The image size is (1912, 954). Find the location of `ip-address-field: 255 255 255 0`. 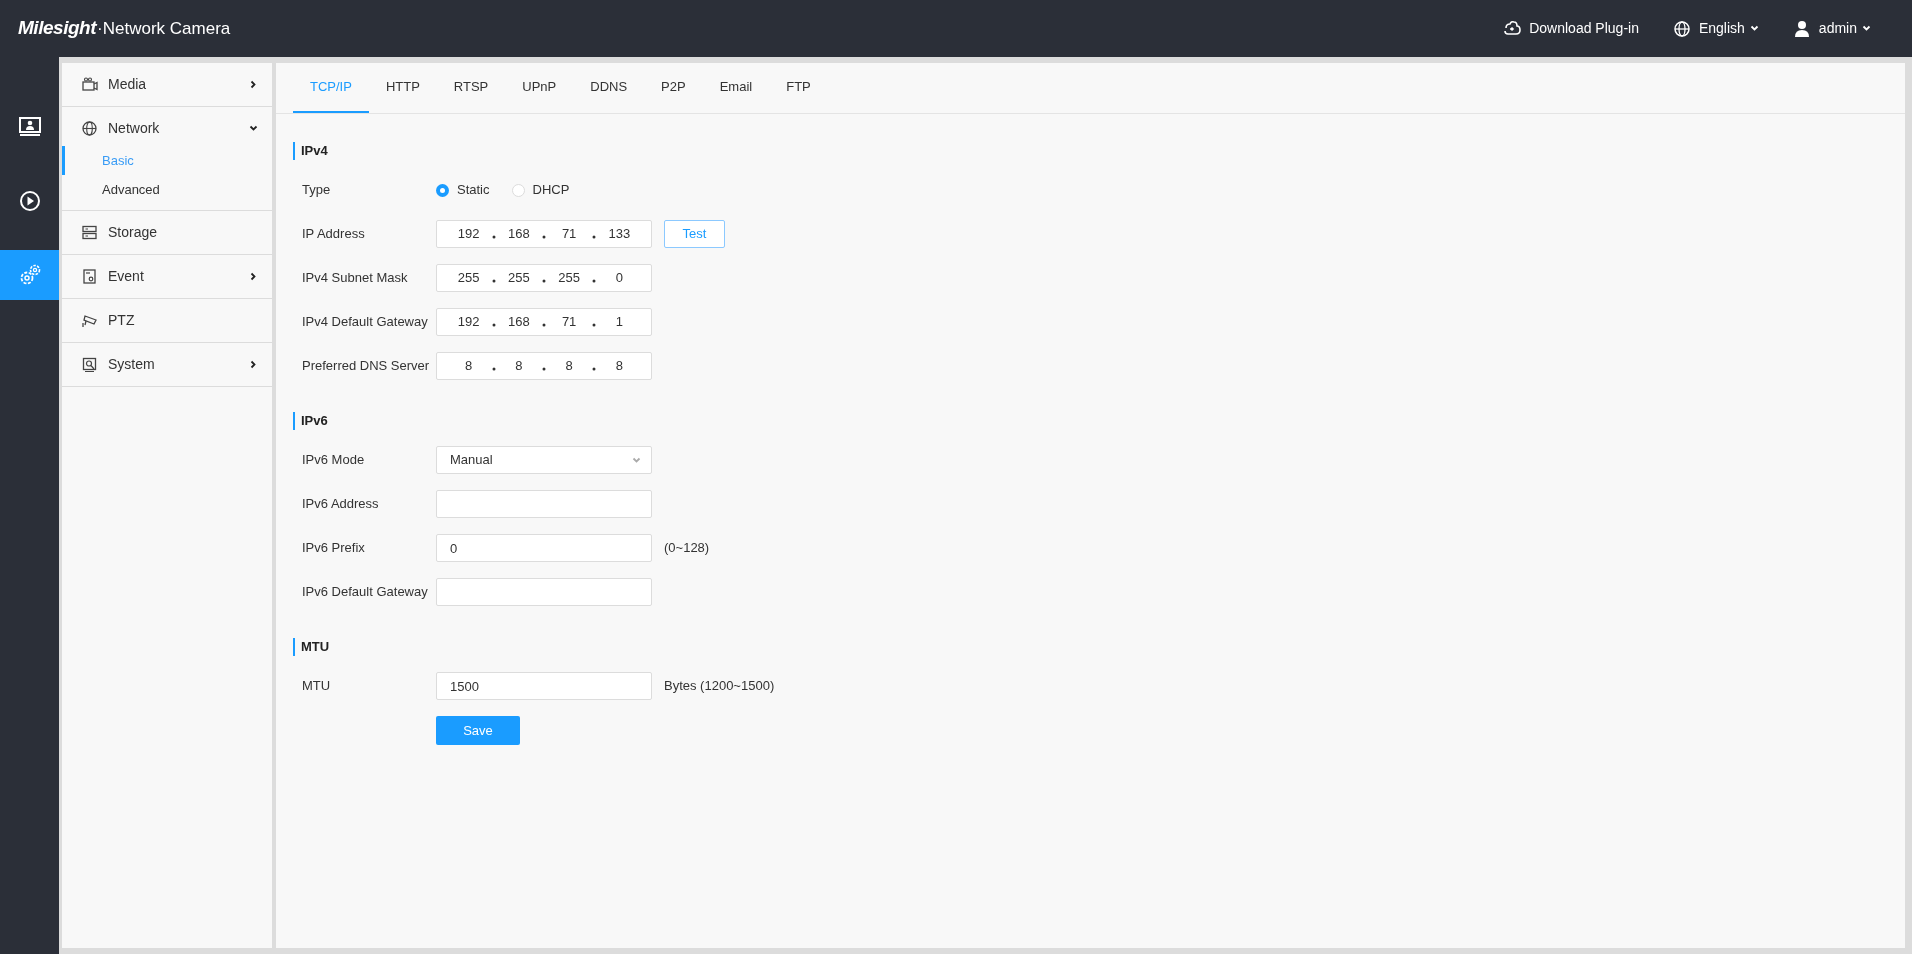

ip-address-field: 255 255 255 0 is located at coordinates (544, 278).